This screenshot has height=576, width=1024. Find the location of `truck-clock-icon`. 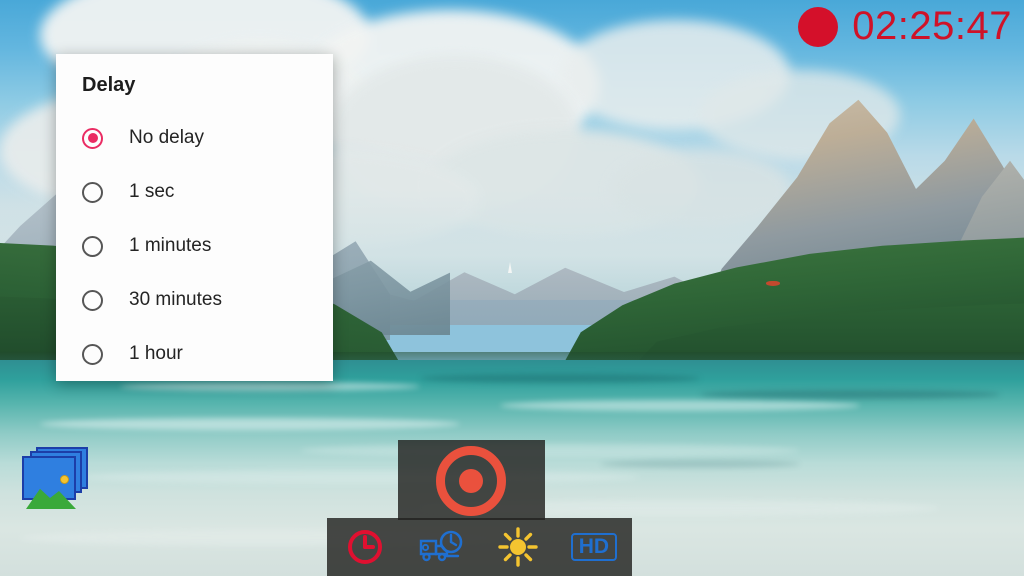

truck-clock-icon is located at coordinates (441, 546).